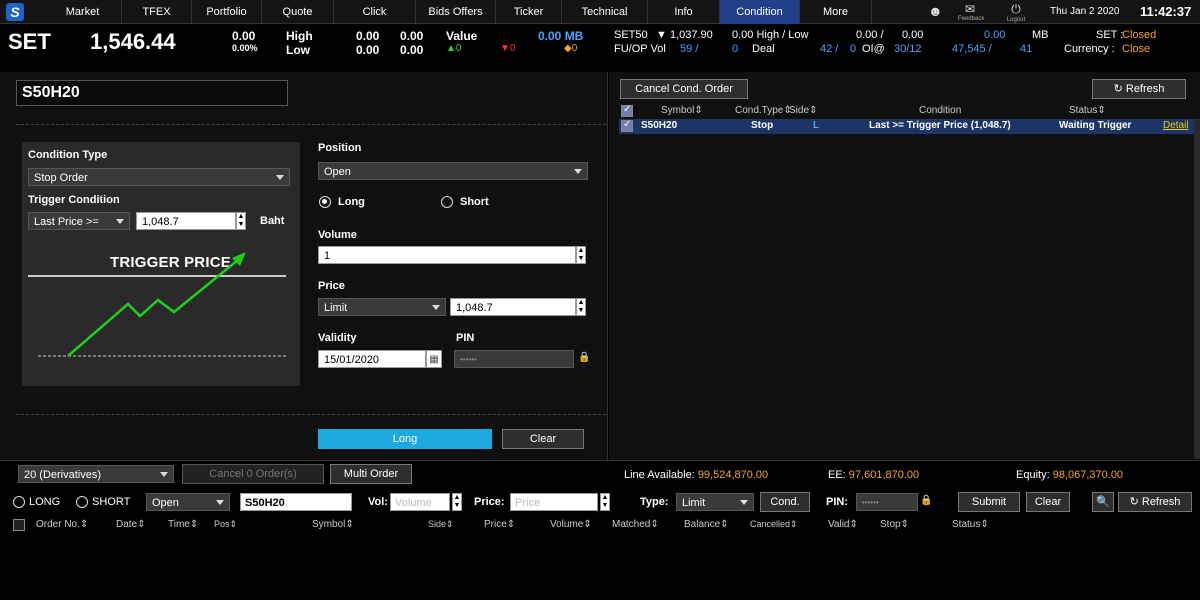 The width and height of the screenshot is (1200, 600). What do you see at coordinates (733, 475) in the screenshot?
I see `line-available-value: 99,524,870.00` at bounding box center [733, 475].